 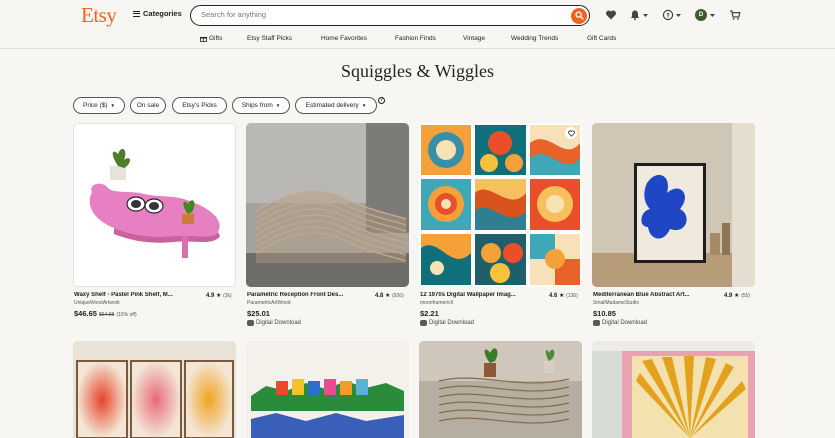 I want to click on gift-icon, so click(x=203, y=39).